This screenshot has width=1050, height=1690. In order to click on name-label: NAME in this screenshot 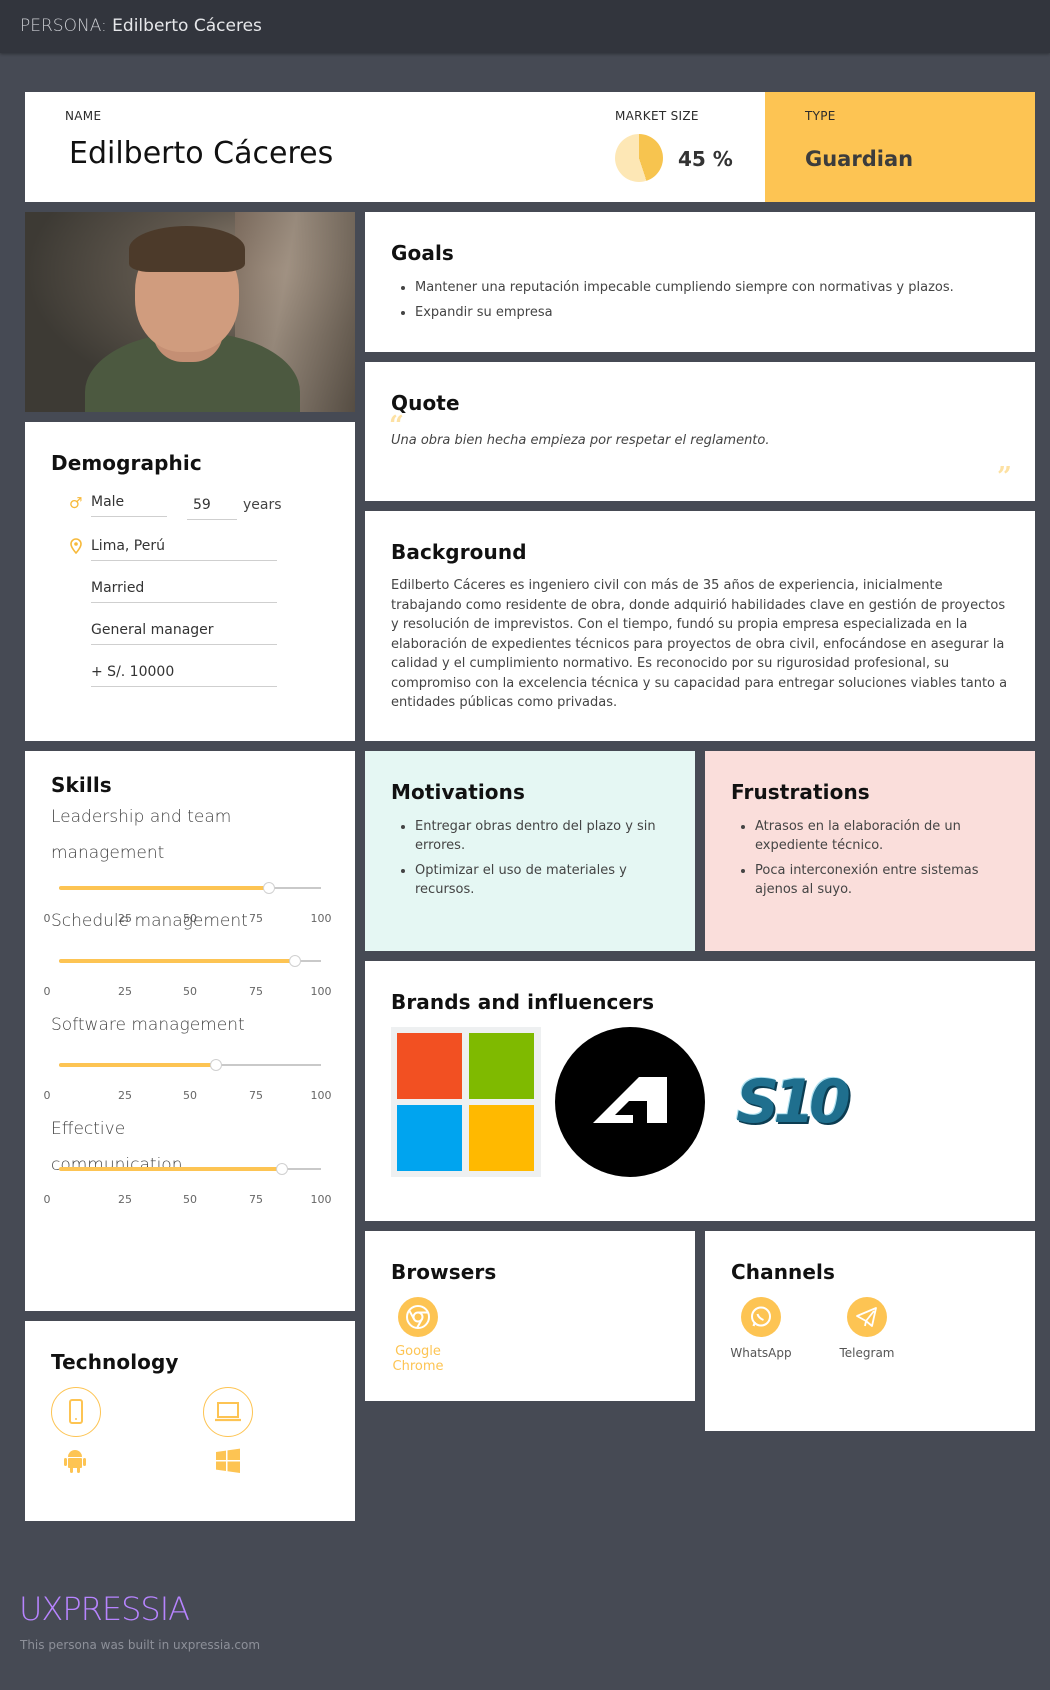, I will do `click(83, 116)`.